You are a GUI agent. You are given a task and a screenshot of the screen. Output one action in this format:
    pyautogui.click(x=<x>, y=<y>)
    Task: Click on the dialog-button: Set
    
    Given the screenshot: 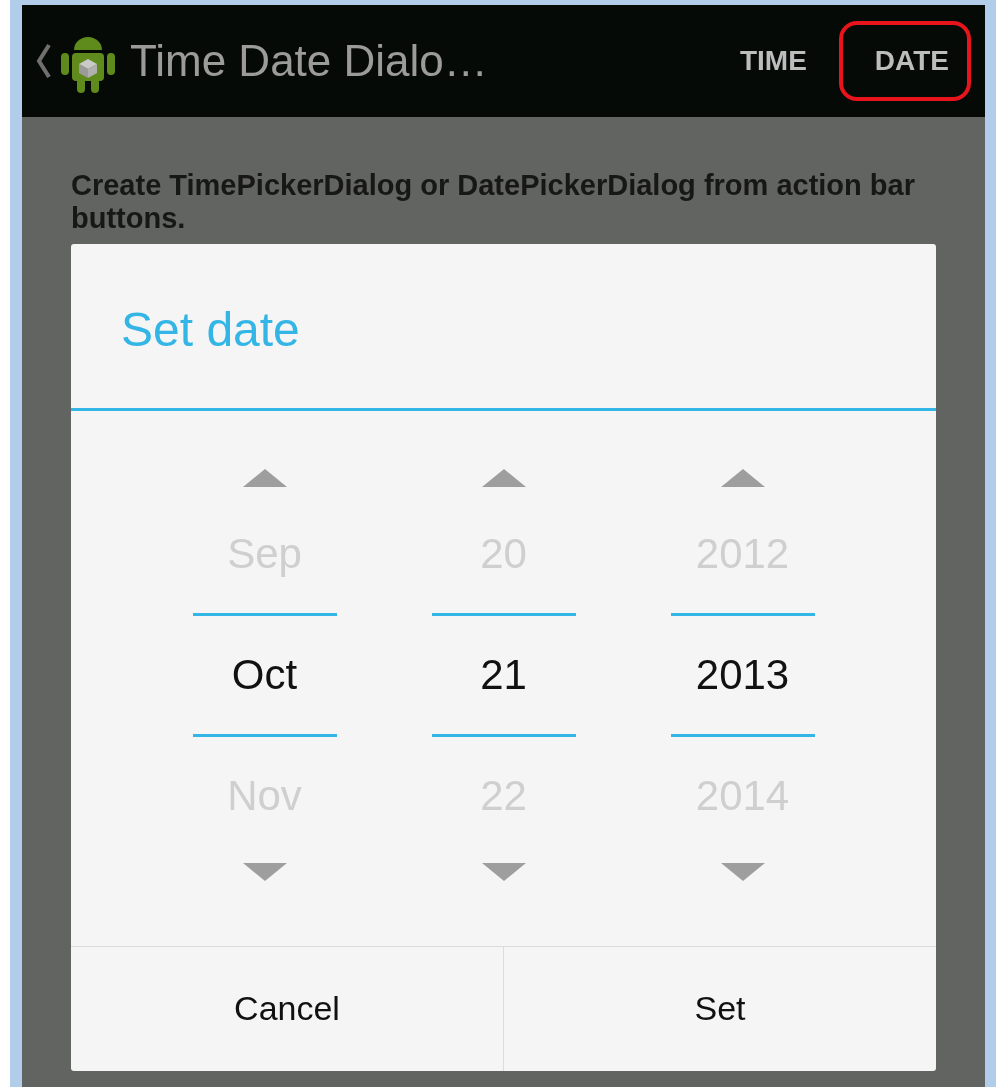 What is the action you would take?
    pyautogui.click(x=719, y=1008)
    